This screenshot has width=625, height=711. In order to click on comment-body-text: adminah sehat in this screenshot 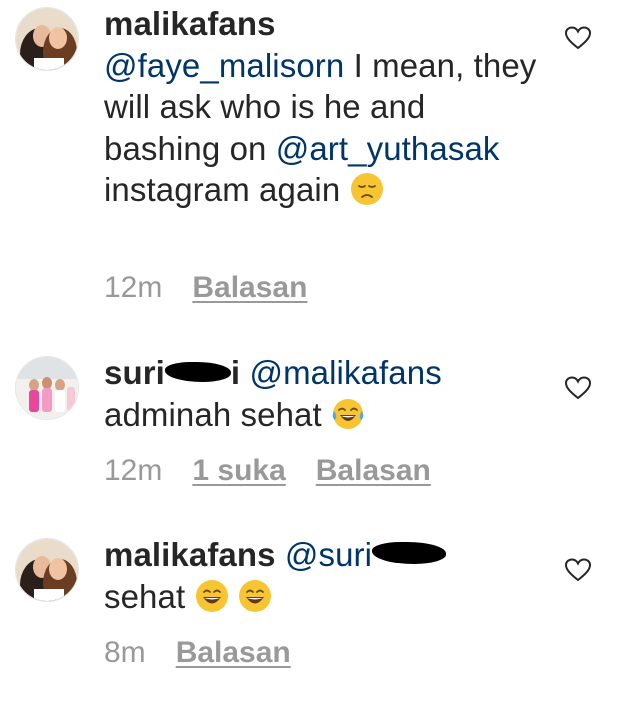, I will do `click(218, 414)`.